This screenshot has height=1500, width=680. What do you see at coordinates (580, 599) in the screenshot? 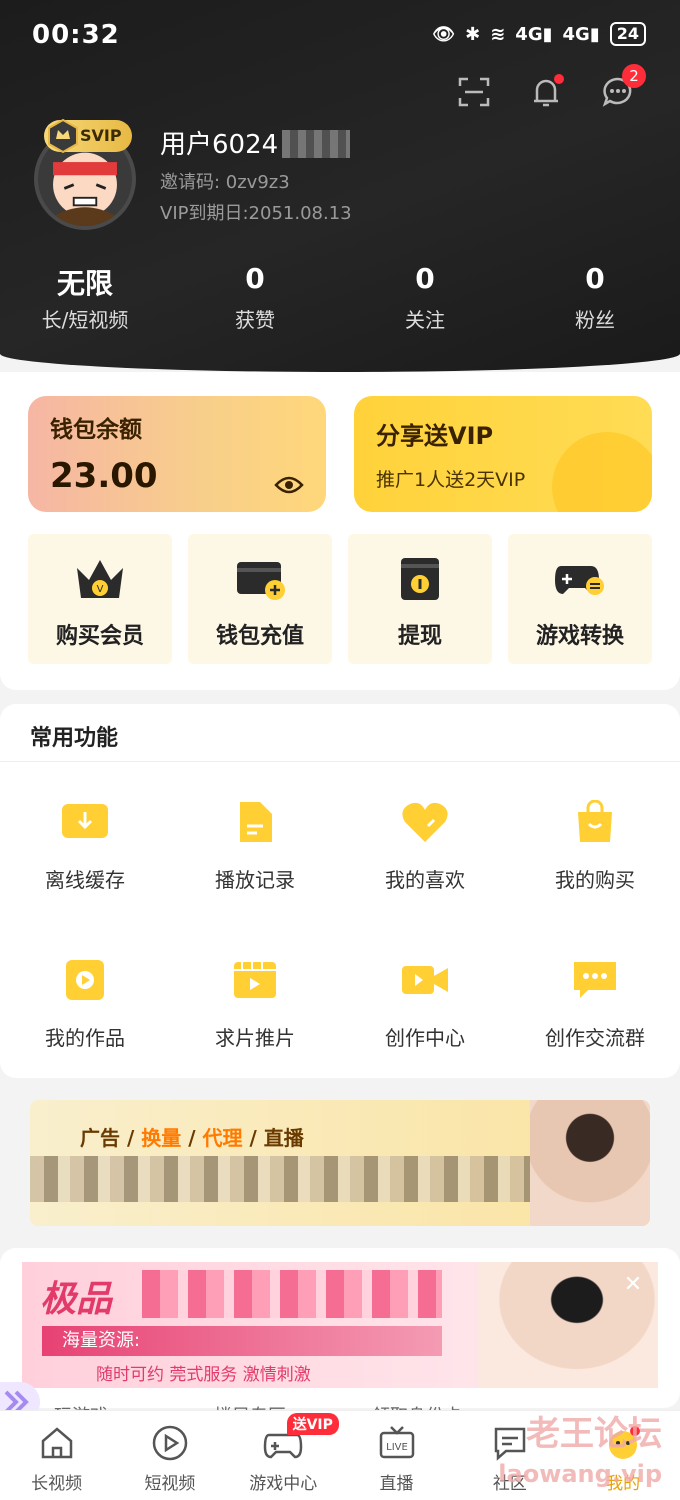
I see `game-exchange-button: 游戏转换` at bounding box center [580, 599].